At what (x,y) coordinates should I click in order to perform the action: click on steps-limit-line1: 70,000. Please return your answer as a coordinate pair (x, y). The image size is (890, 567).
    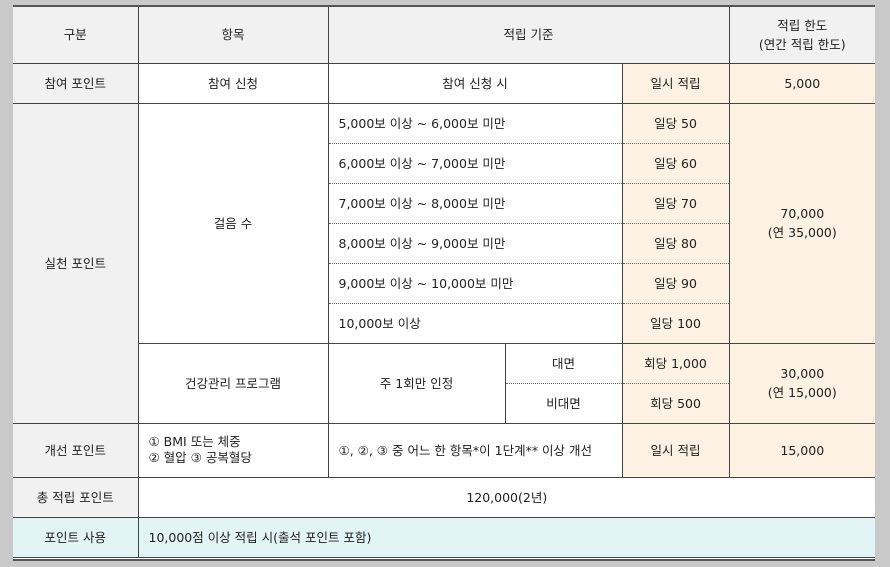
    Looking at the image, I should click on (802, 213).